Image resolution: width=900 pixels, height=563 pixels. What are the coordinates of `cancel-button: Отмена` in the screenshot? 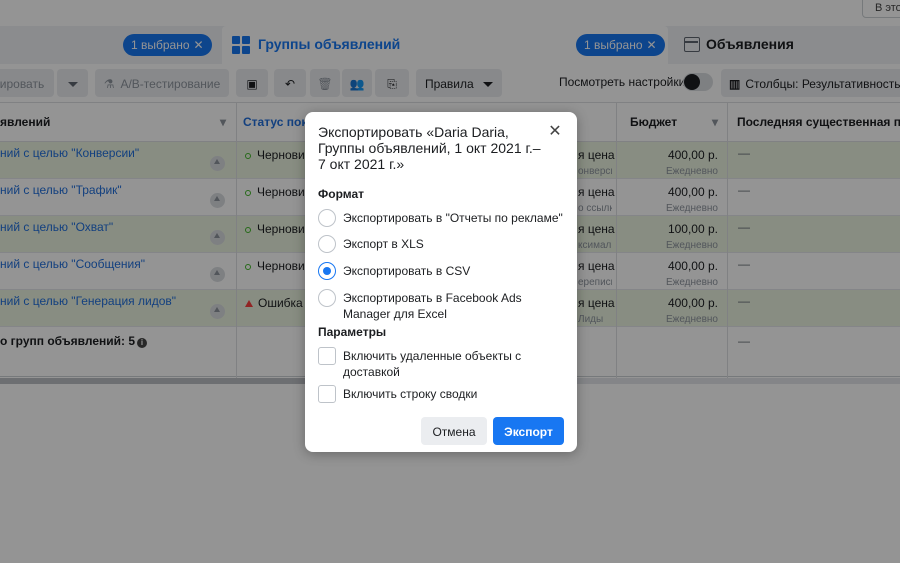 It's located at (454, 431).